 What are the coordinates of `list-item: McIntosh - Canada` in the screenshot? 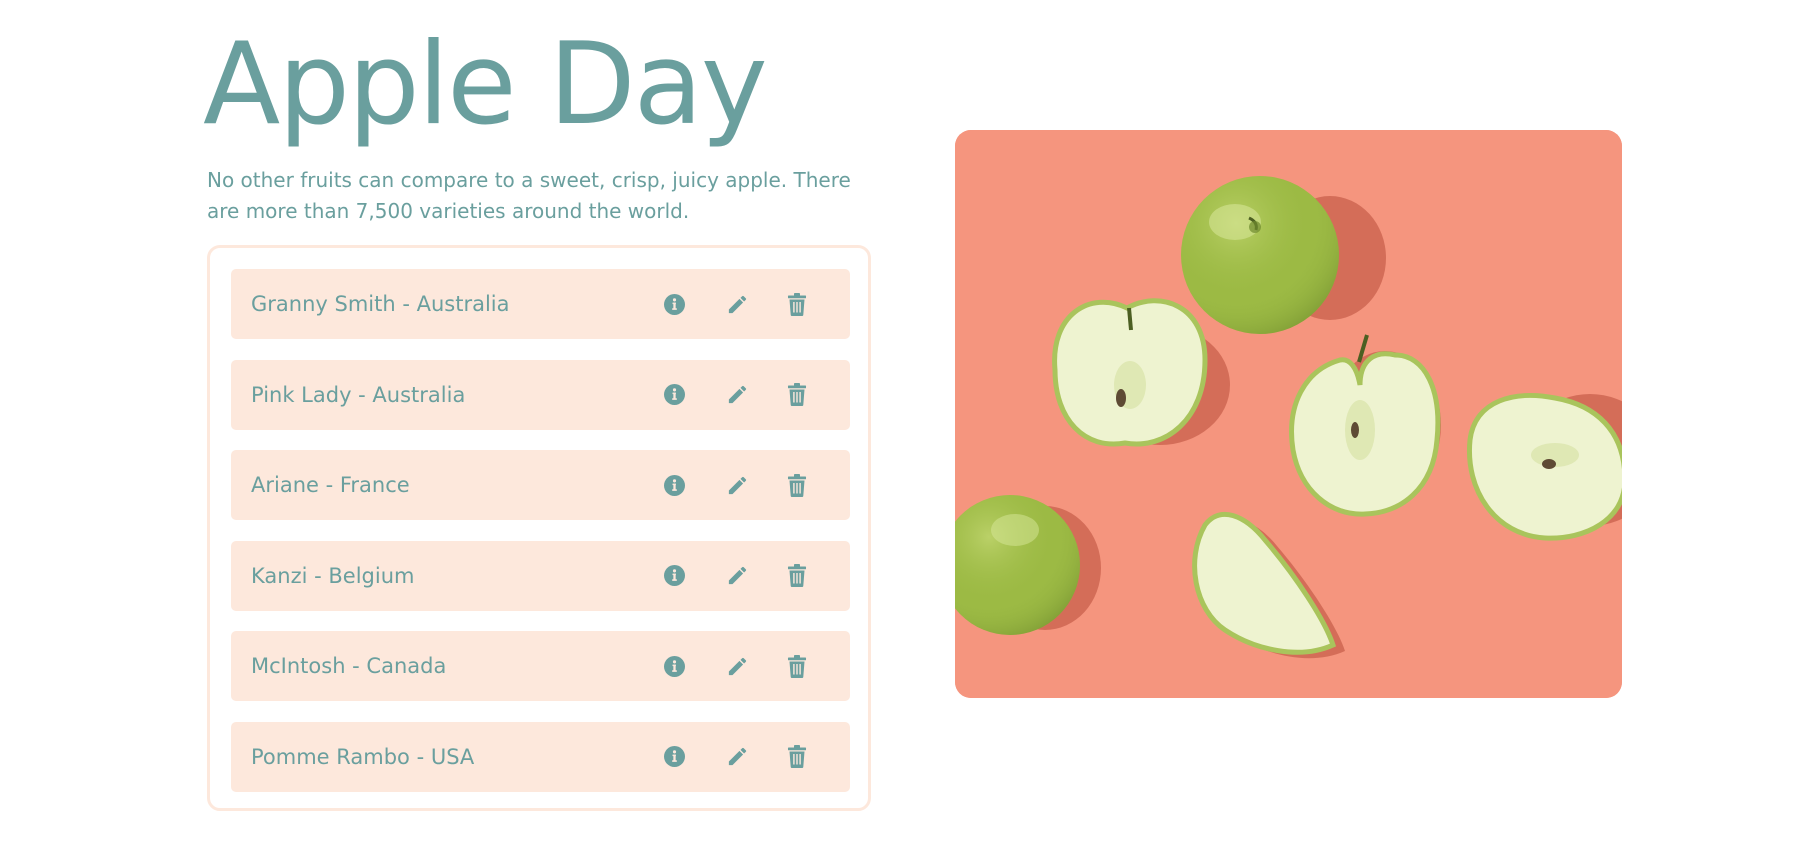 It's located at (540, 666).